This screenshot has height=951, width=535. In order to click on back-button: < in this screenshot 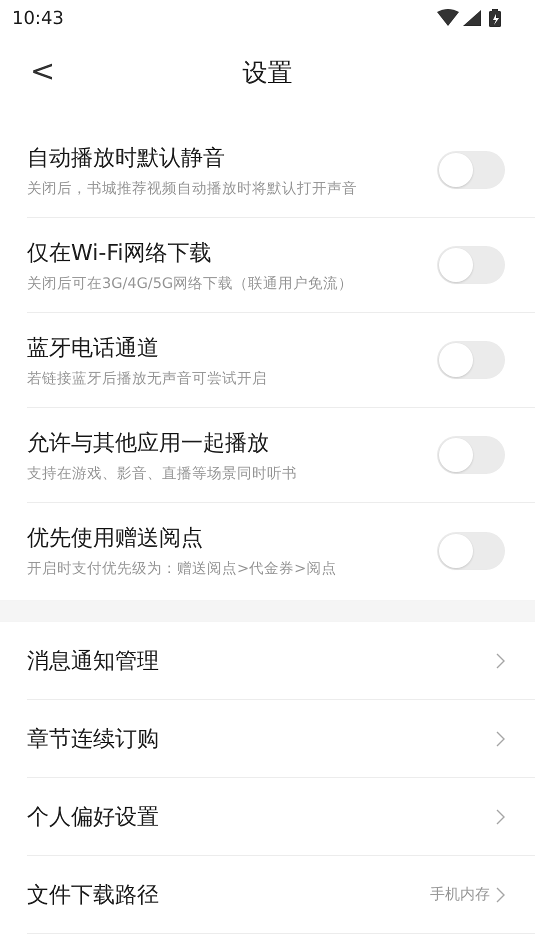, I will do `click(43, 71)`.